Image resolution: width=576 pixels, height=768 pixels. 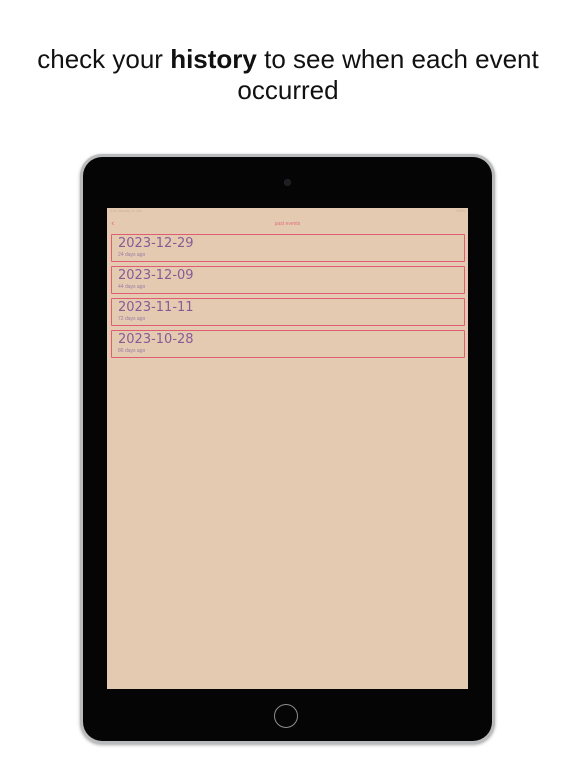 I want to click on event-days-ago: 24 days ago, so click(x=132, y=255).